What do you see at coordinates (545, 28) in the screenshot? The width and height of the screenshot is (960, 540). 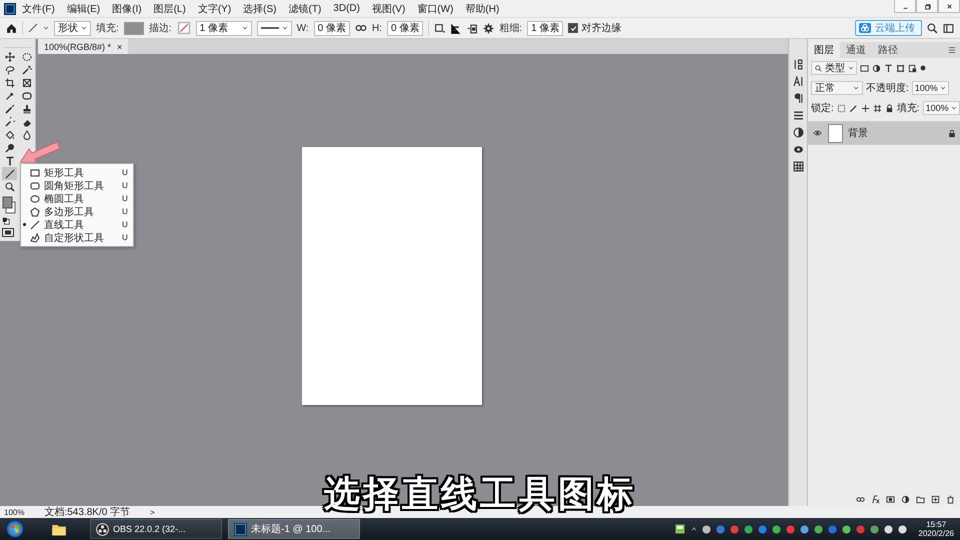 I see `weight-field: 1 像素` at bounding box center [545, 28].